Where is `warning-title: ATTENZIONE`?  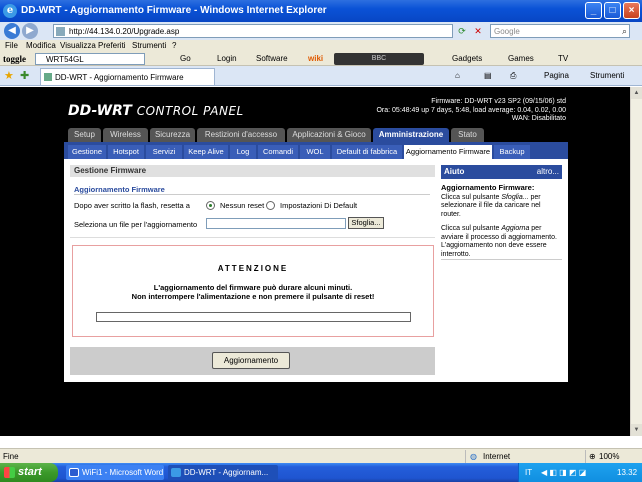
warning-title: ATTENZIONE is located at coordinates (253, 268).